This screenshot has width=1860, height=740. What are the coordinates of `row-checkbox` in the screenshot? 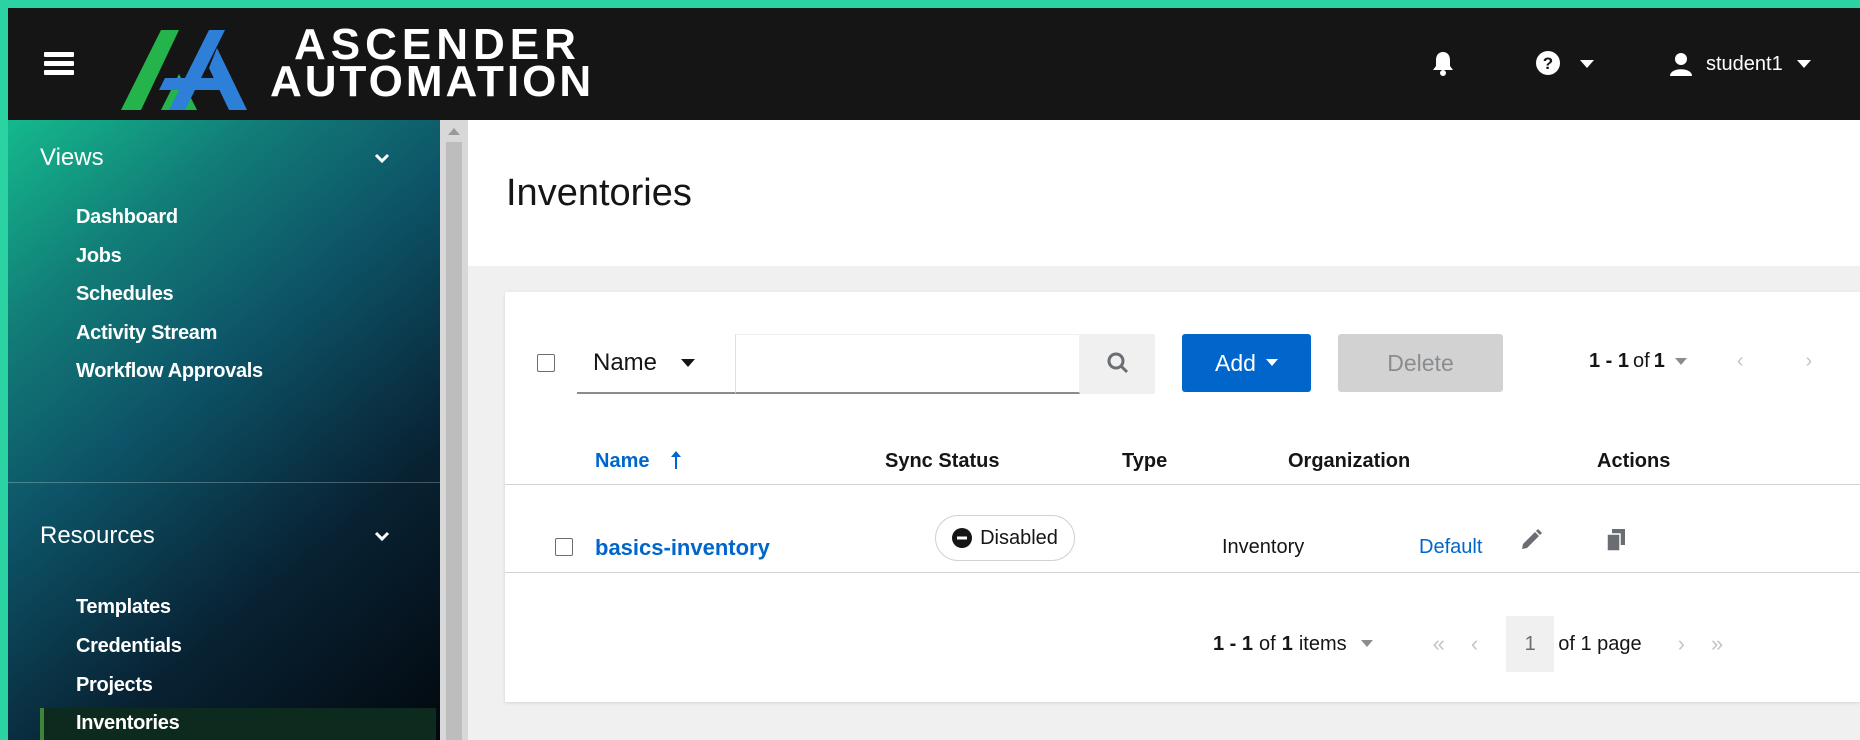 It's located at (564, 547).